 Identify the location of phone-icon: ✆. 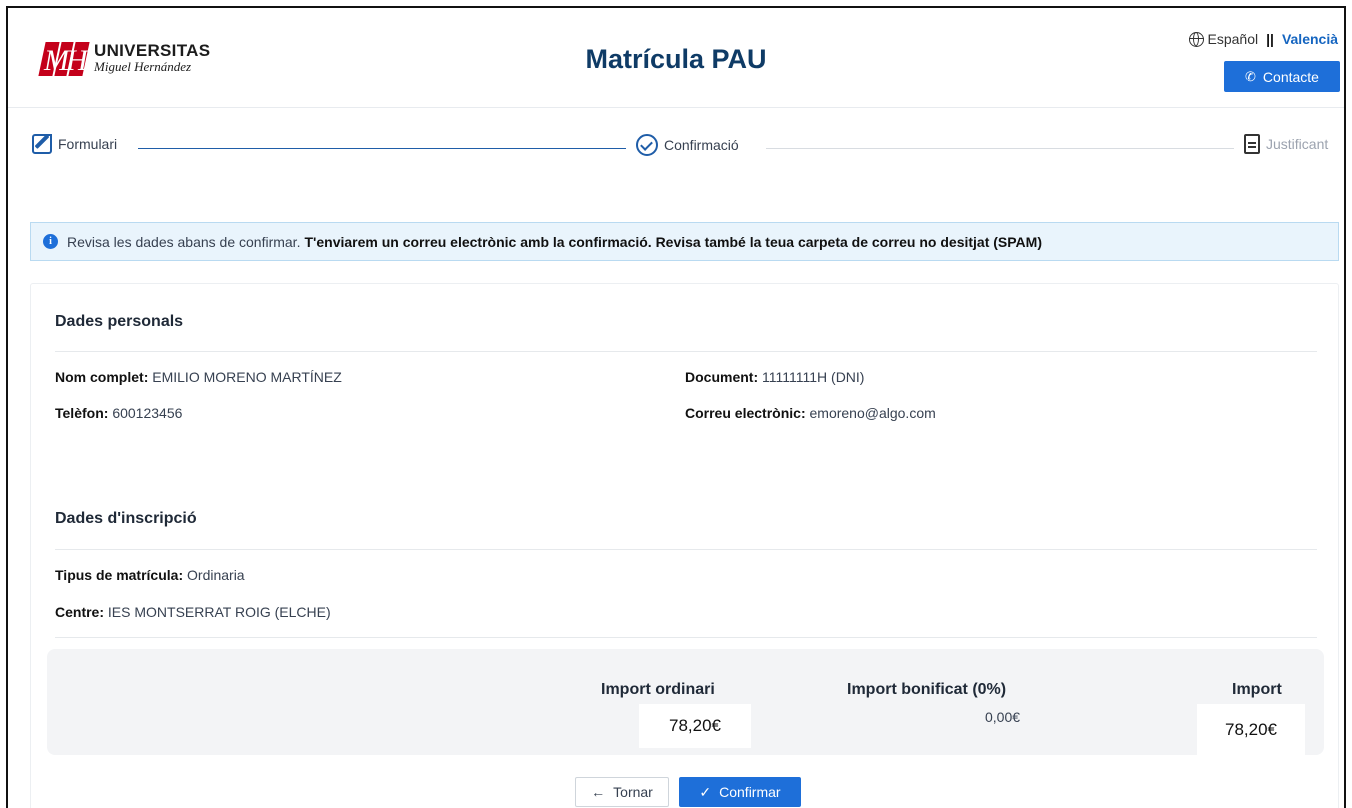
(1250, 76).